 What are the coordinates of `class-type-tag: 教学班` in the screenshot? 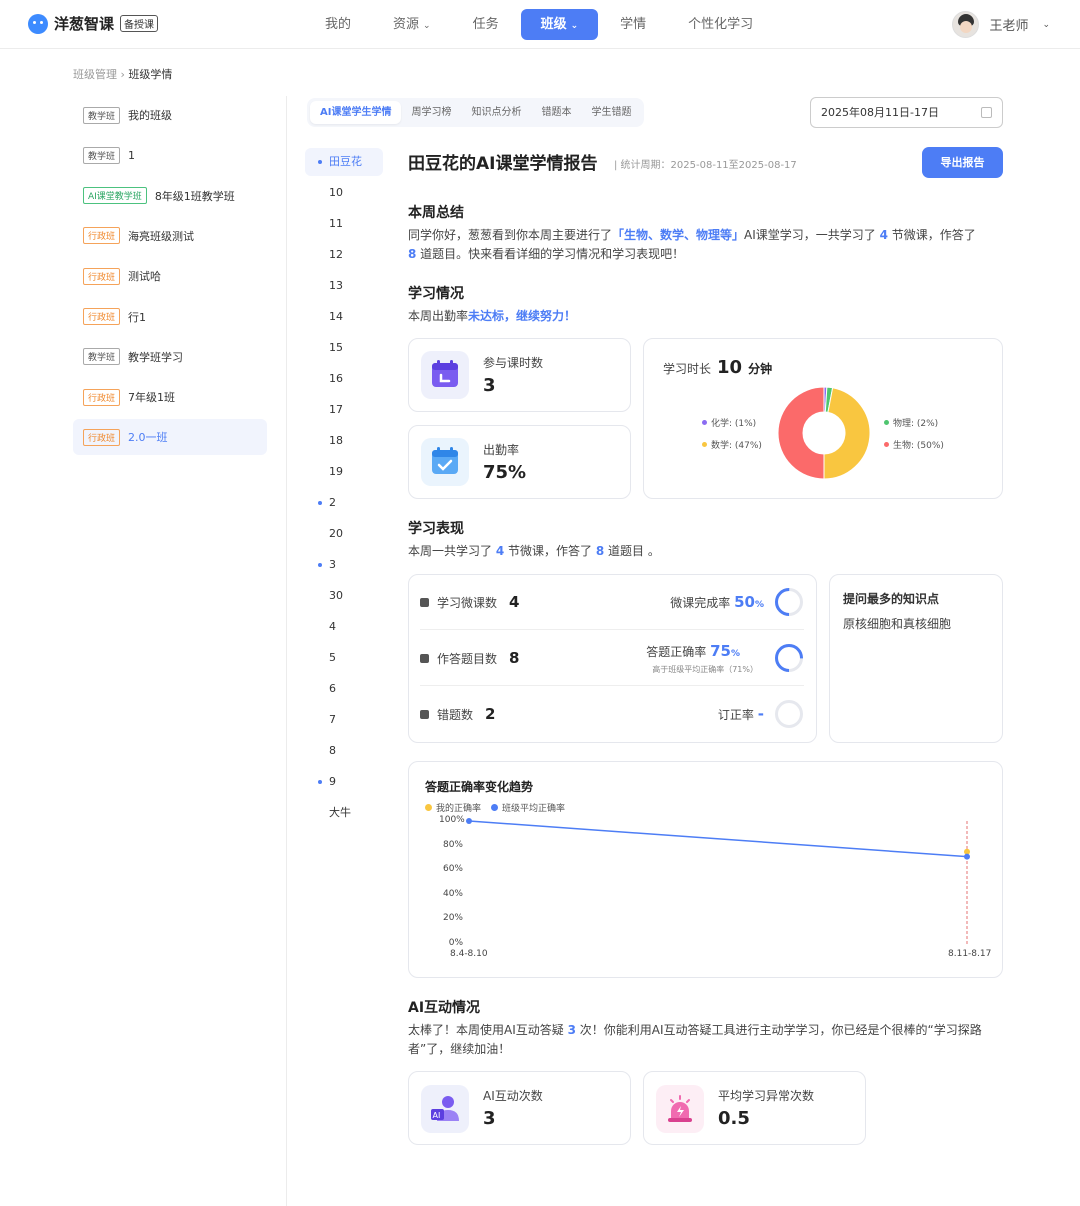 It's located at (102, 155).